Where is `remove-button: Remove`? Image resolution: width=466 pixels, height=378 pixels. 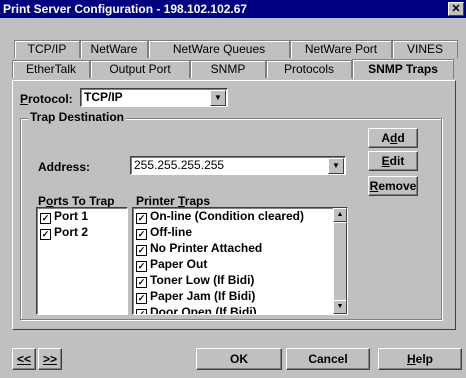 remove-button: Remove is located at coordinates (393, 186).